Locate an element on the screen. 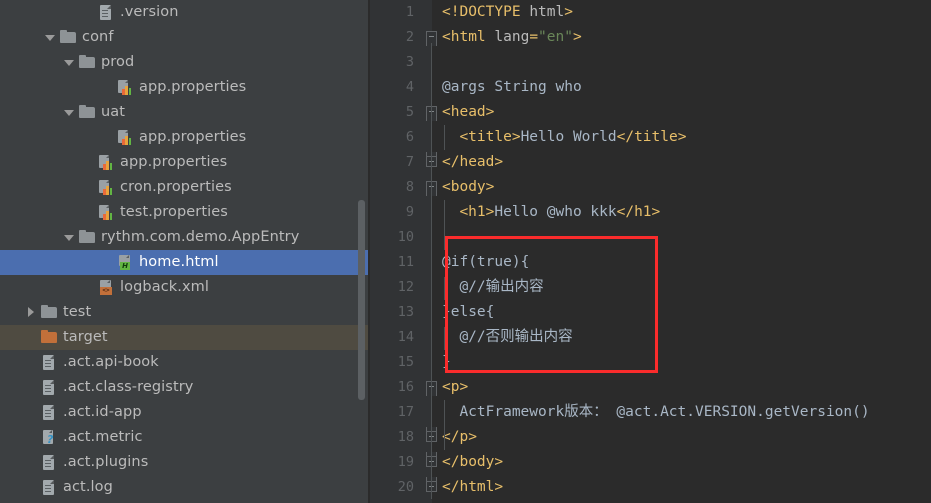 Image resolution: width=931 pixels, height=503 pixels. code-token: html is located at coordinates (477, 487).